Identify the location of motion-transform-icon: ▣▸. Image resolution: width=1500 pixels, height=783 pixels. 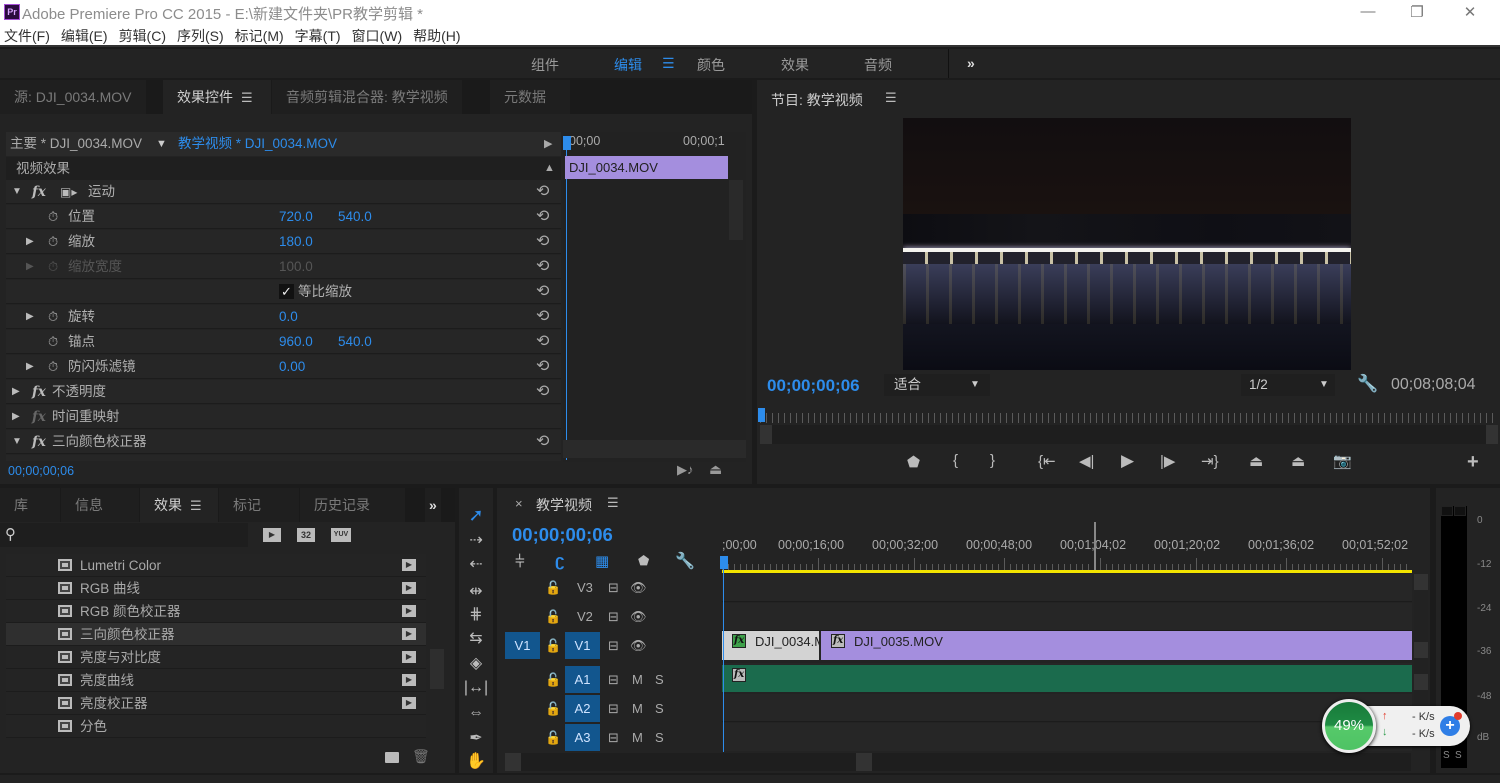
(68, 192).